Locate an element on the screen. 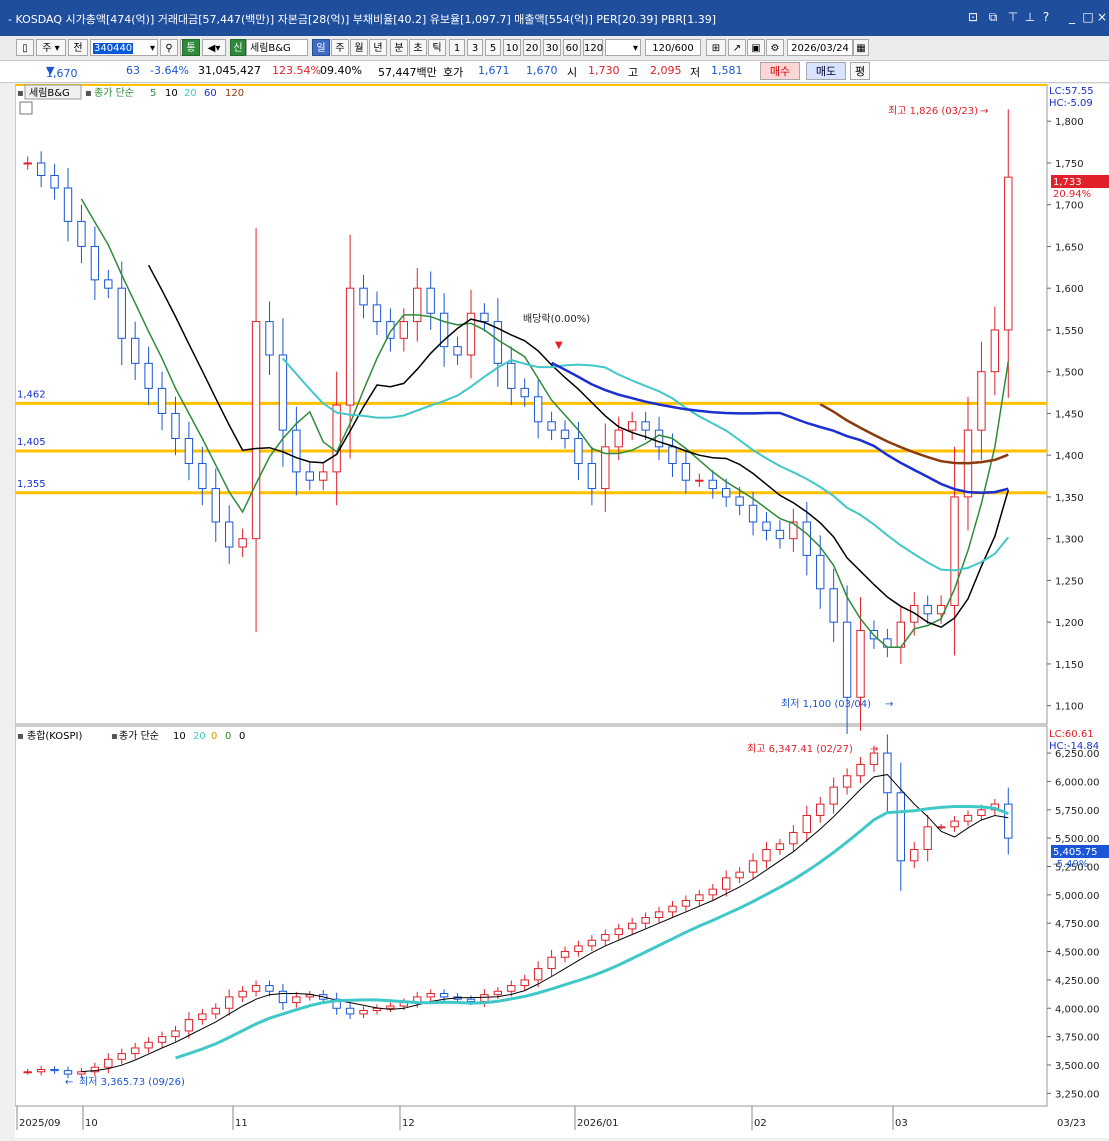 This screenshot has width=1109, height=1141. minute-3: 3 is located at coordinates (475, 47).